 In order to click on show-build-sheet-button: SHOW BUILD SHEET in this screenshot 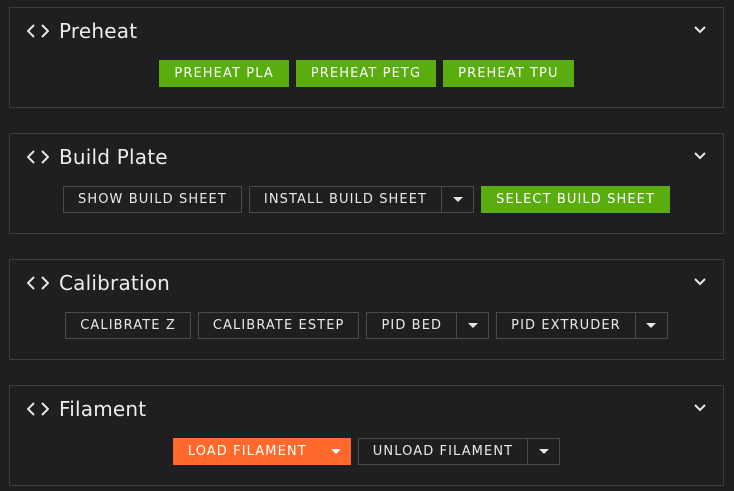, I will do `click(152, 199)`.